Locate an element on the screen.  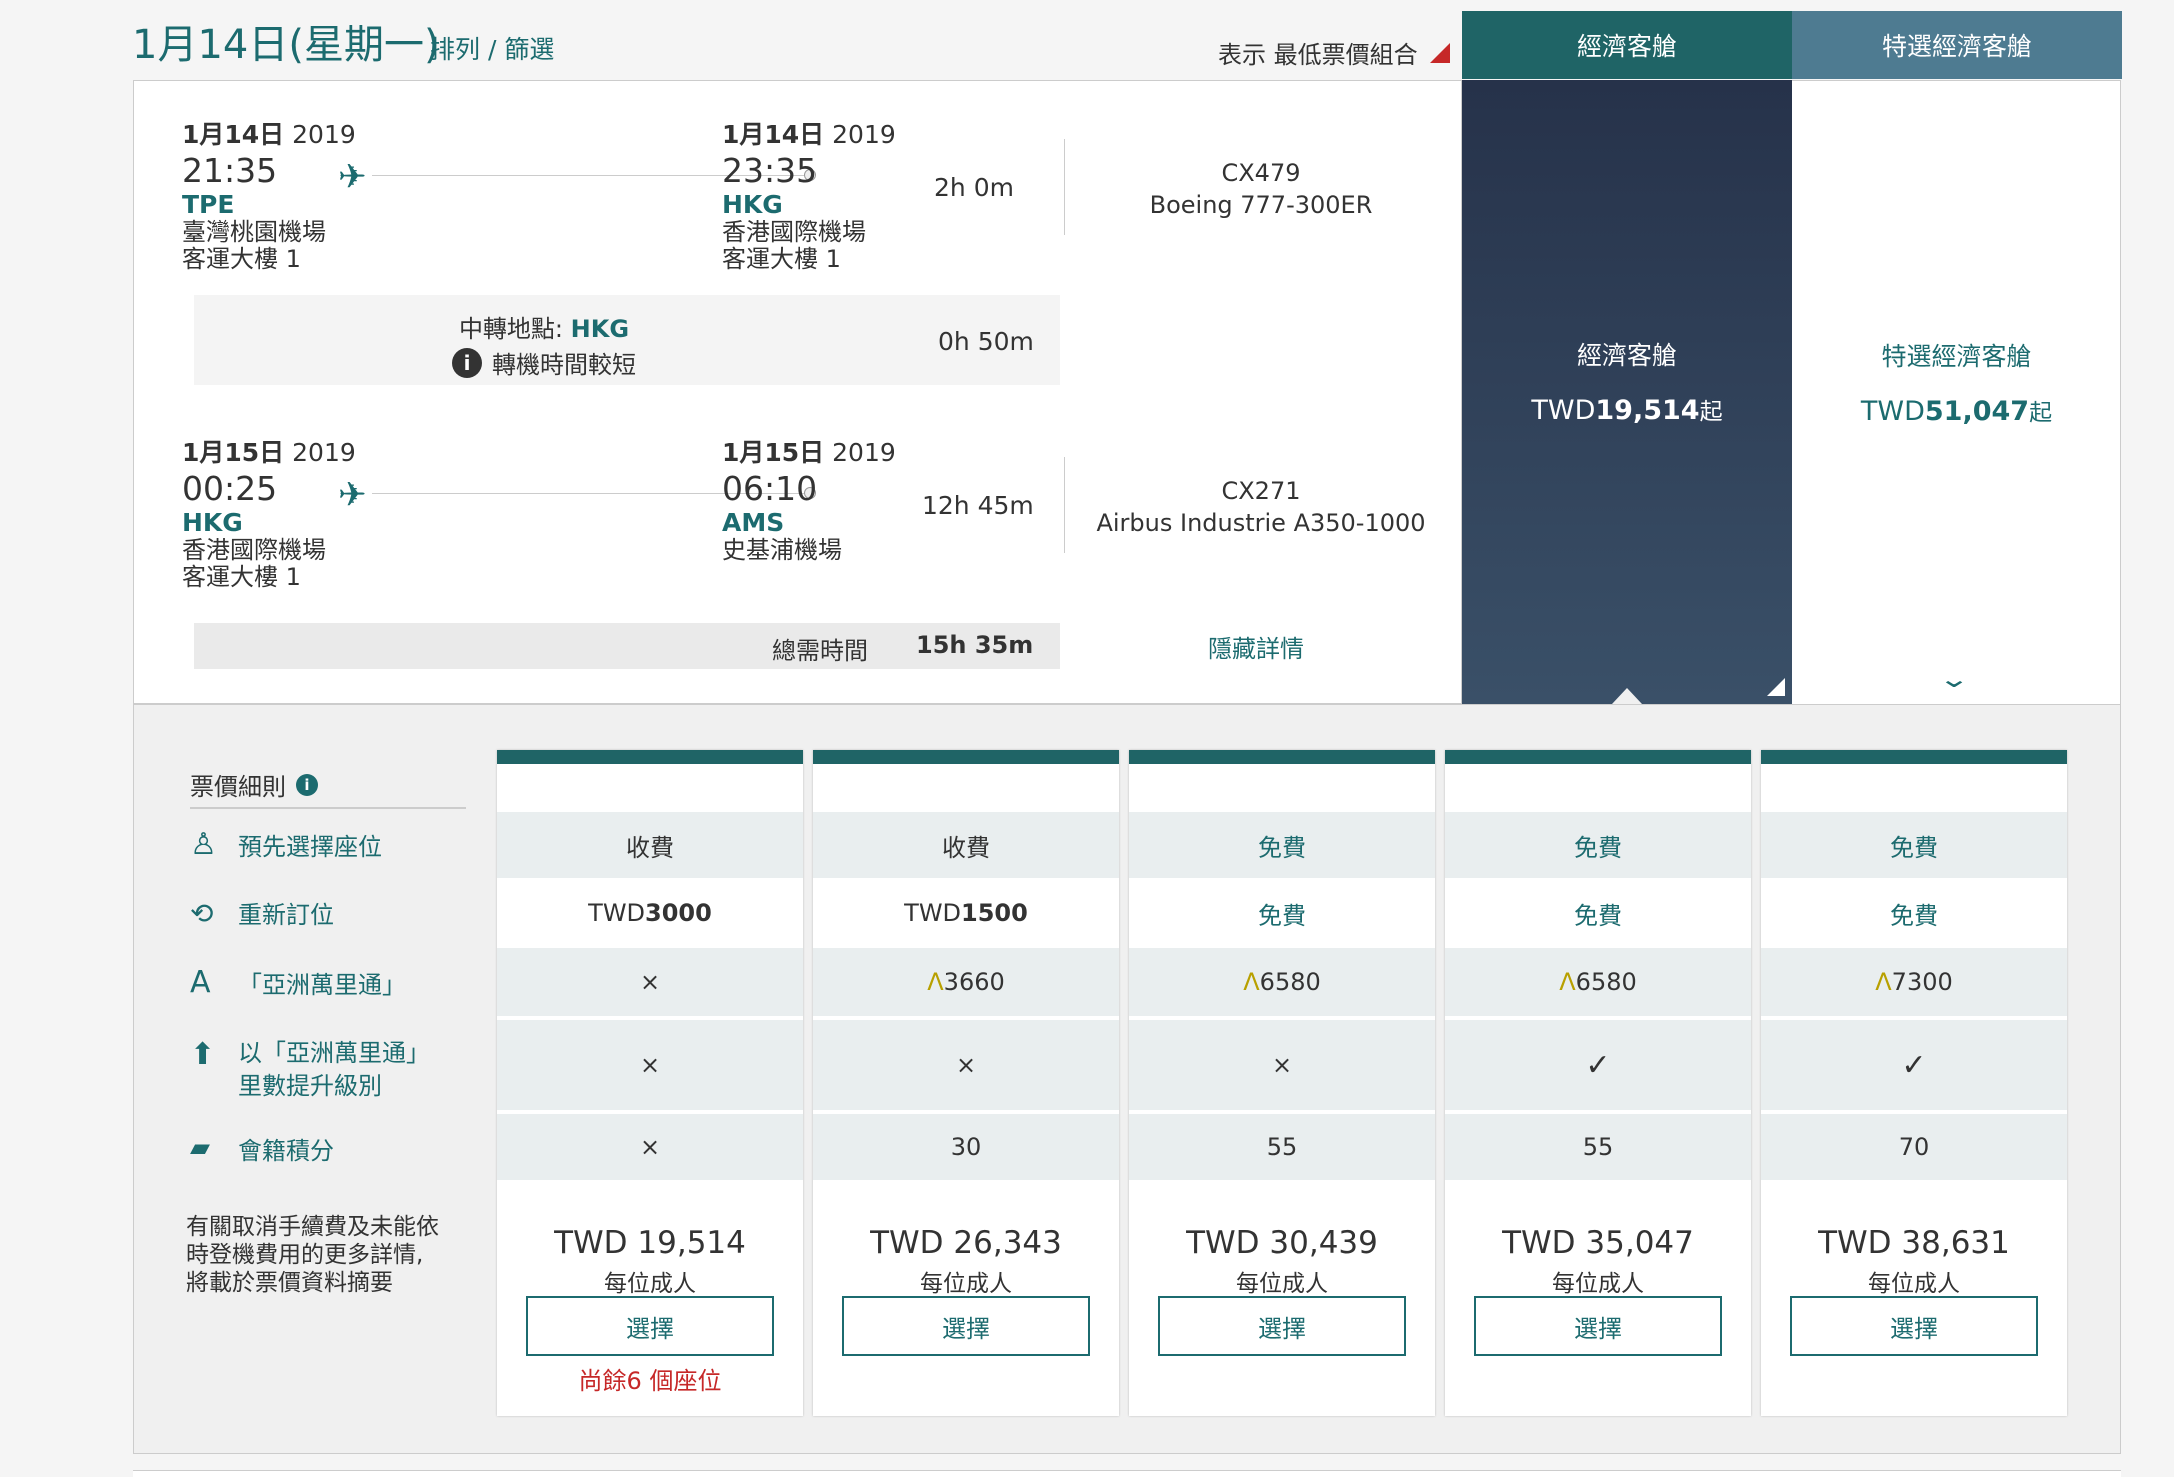
price-amount: 19,514 is located at coordinates (1647, 410).